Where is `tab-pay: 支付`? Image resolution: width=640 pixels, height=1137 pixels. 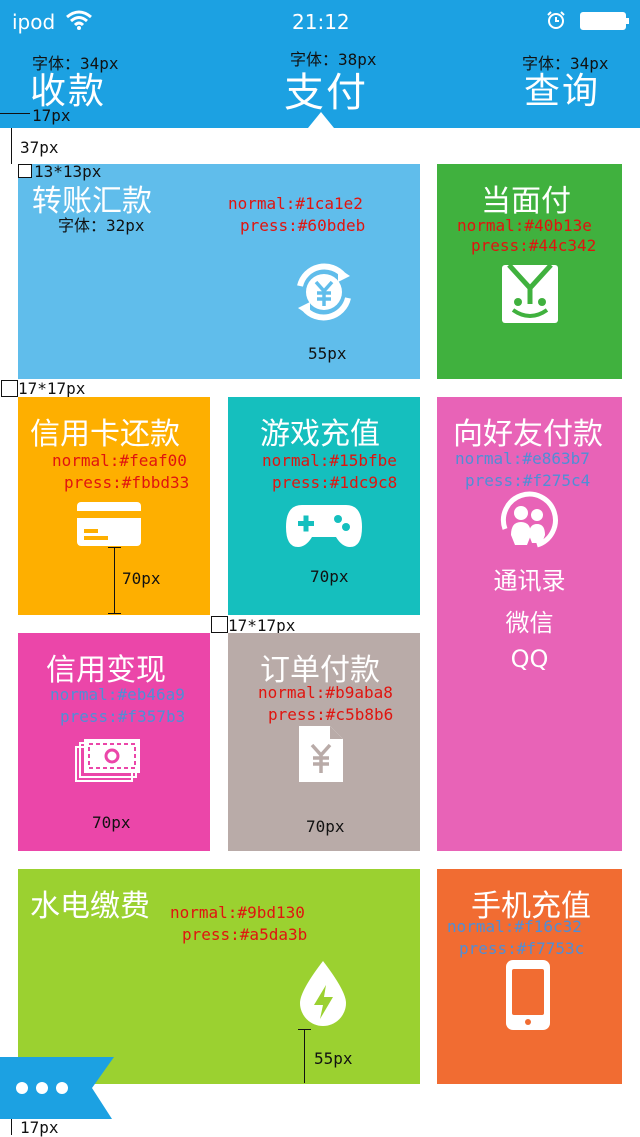
tab-pay: 支付 is located at coordinates (326, 89).